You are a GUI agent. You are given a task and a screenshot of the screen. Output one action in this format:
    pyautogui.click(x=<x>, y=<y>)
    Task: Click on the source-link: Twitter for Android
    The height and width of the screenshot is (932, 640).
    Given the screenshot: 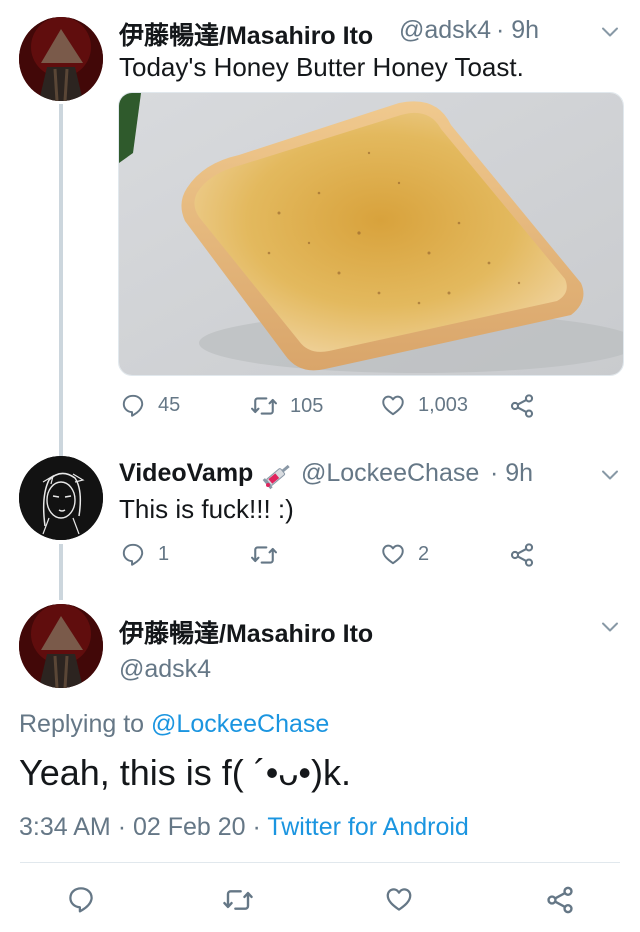 What is the action you would take?
    pyautogui.click(x=367, y=827)
    